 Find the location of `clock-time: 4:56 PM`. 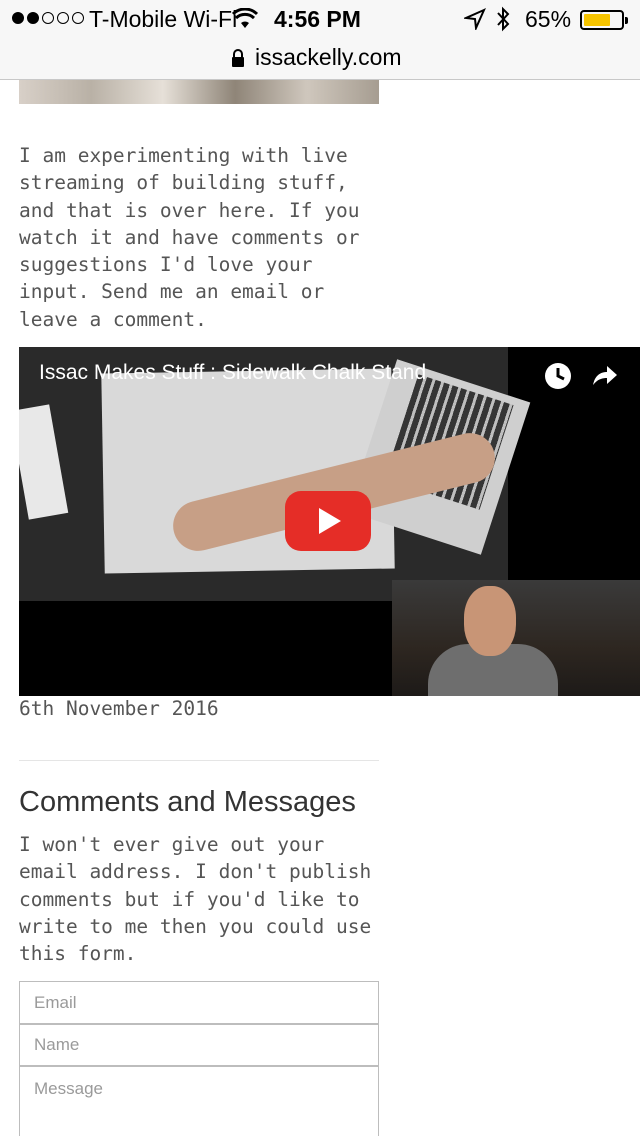

clock-time: 4:56 PM is located at coordinates (317, 19).